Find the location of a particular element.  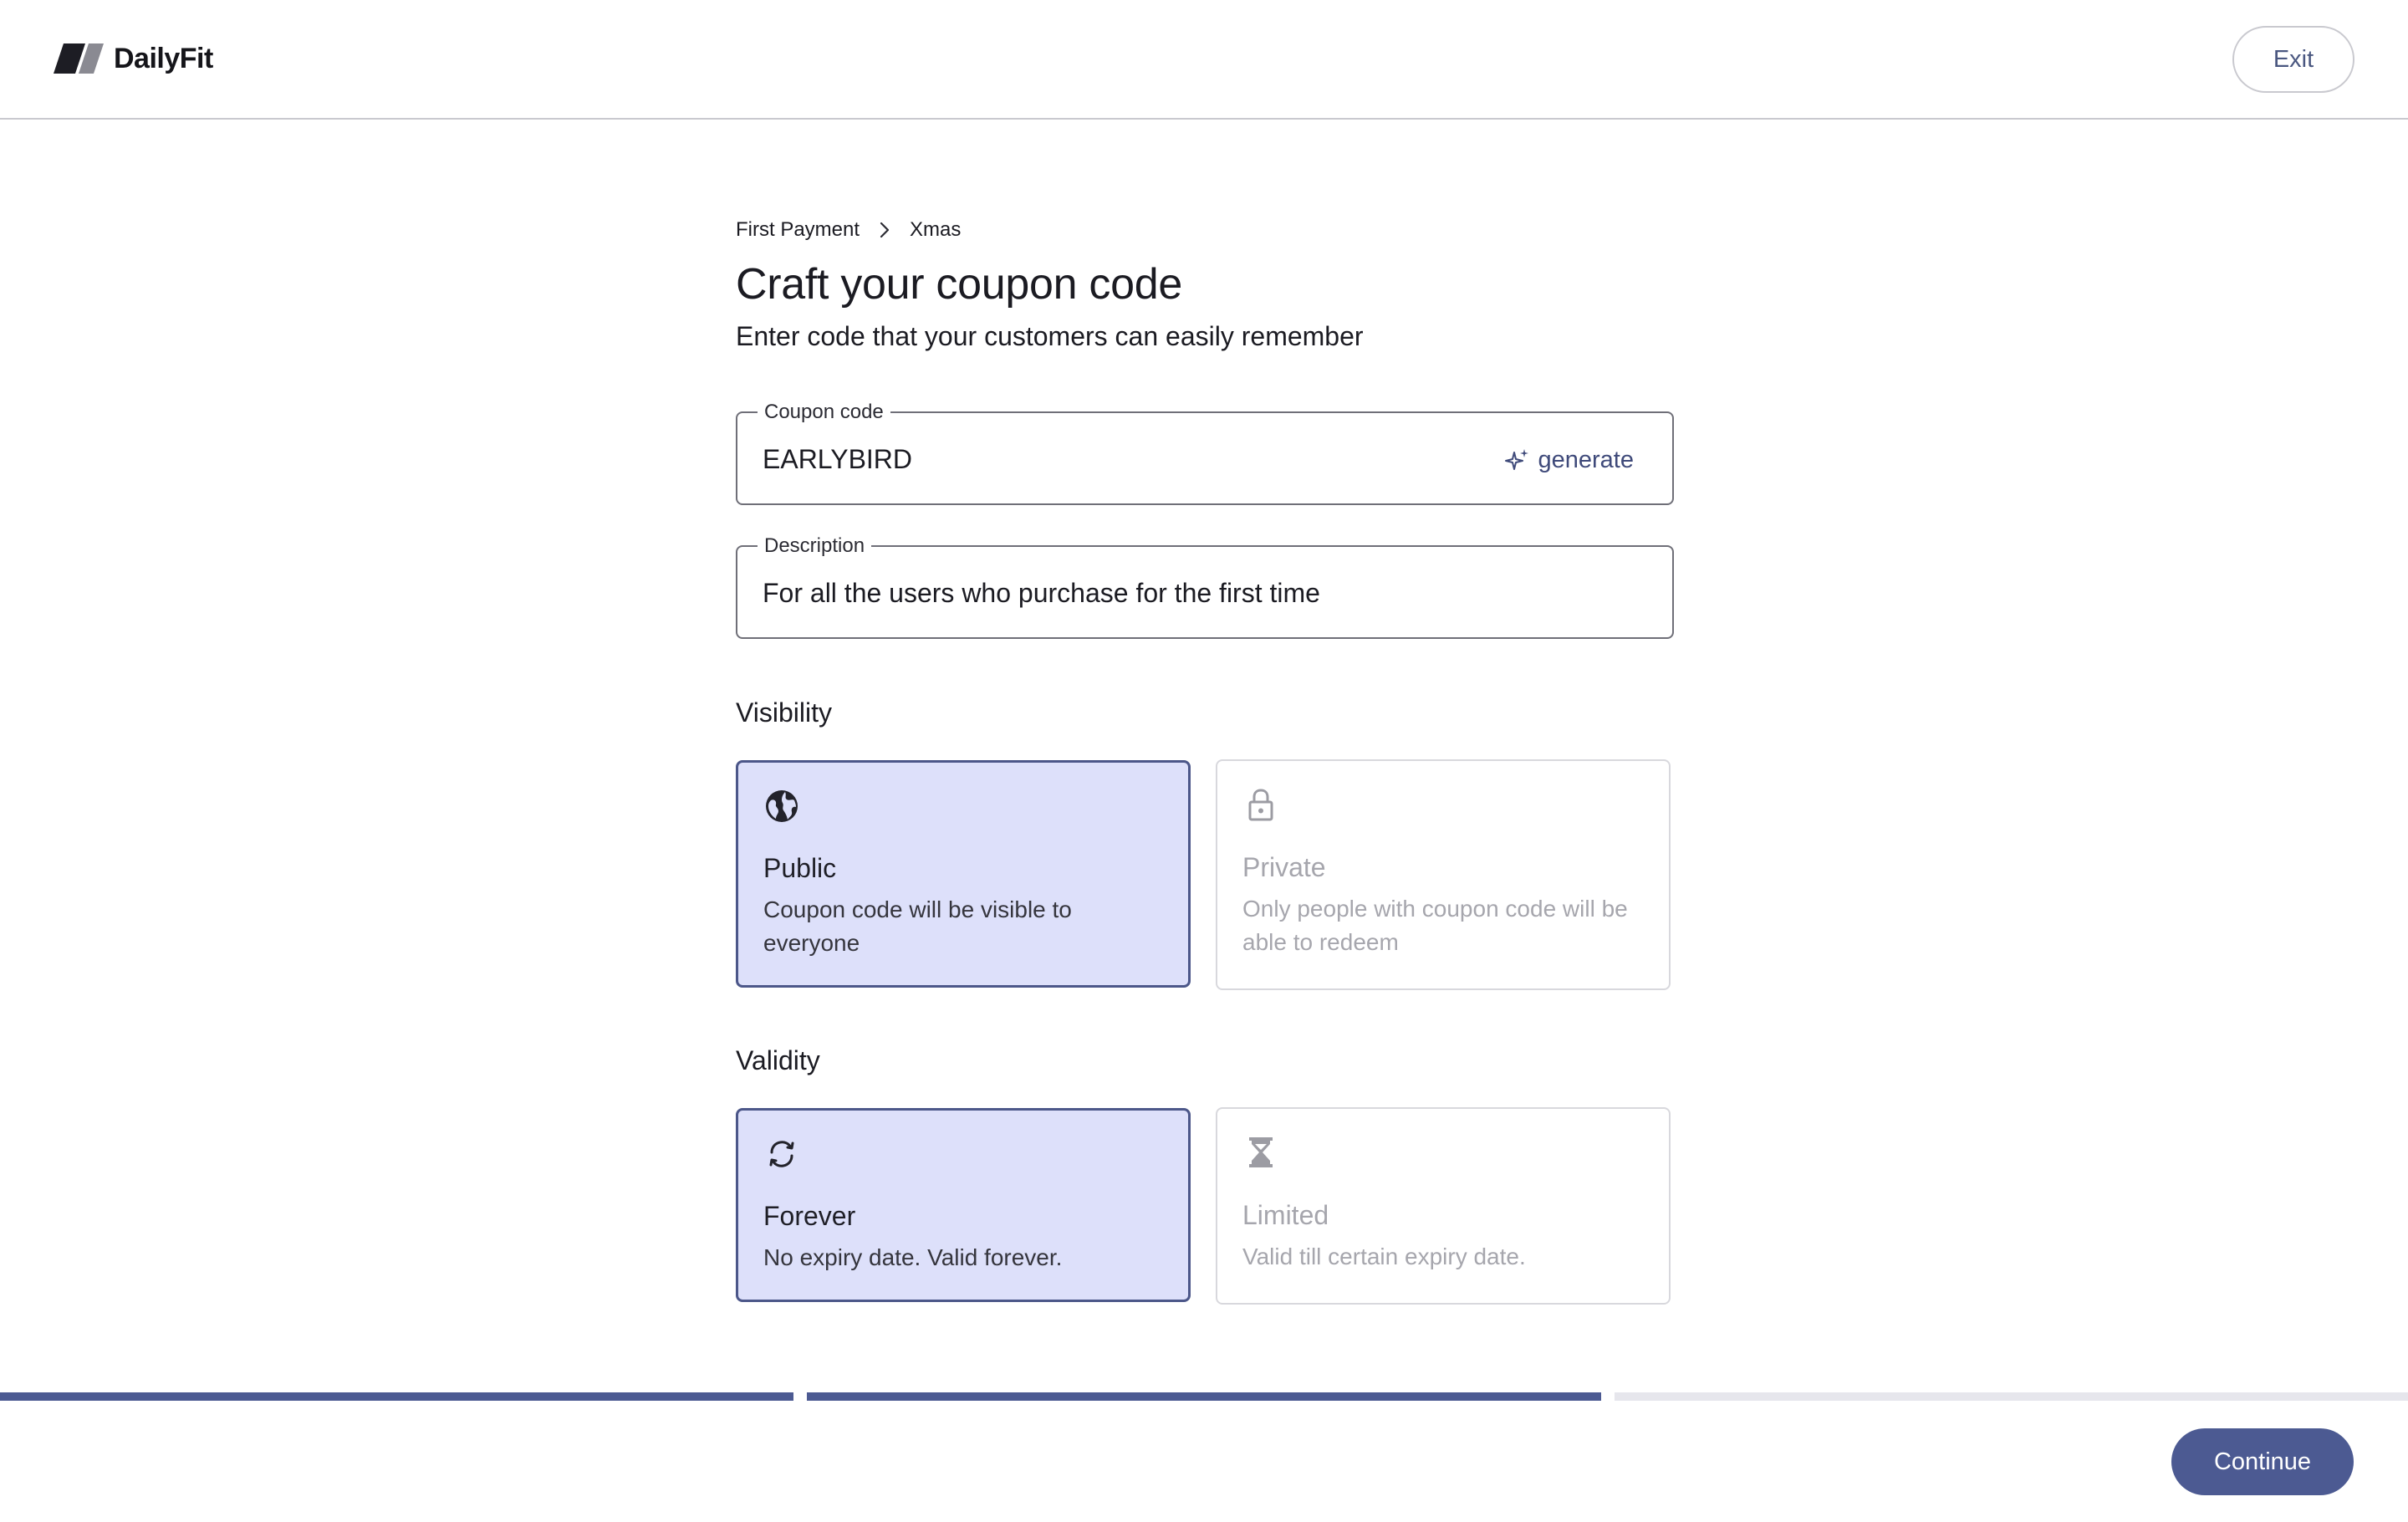

continue-button: Continue is located at coordinates (2262, 1461).